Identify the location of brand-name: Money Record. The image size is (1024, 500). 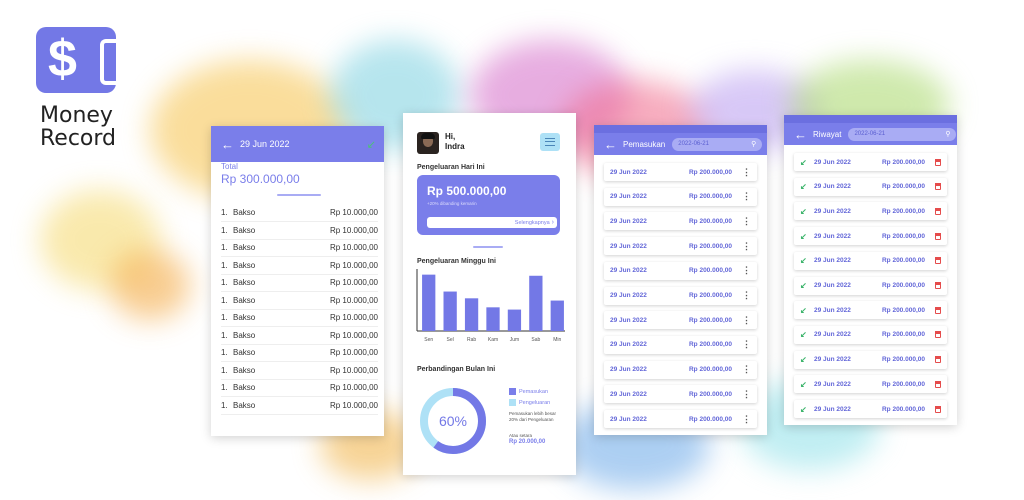
(78, 127).